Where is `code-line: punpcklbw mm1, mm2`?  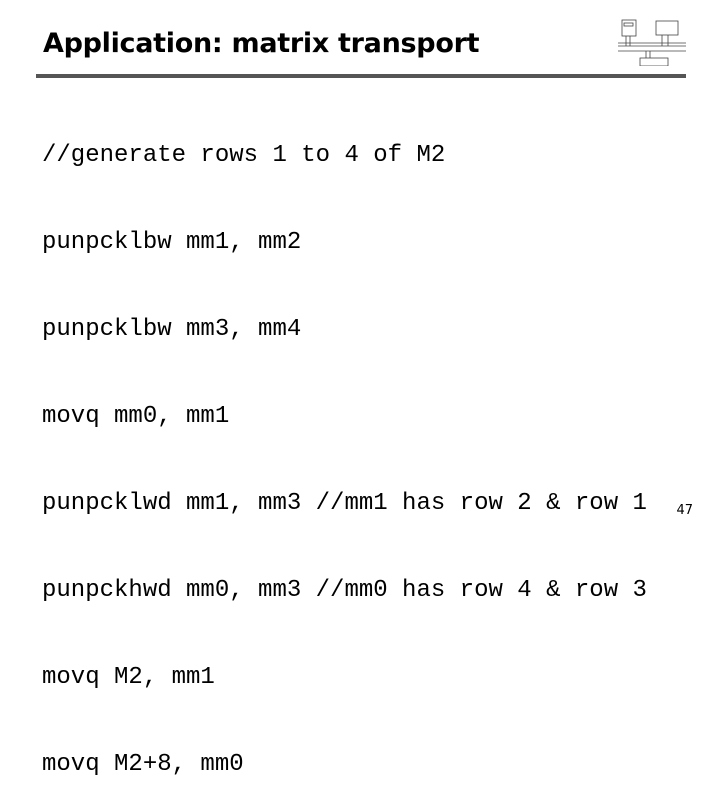
code-line: punpcklbw mm1, mm2 is located at coordinates (172, 242).